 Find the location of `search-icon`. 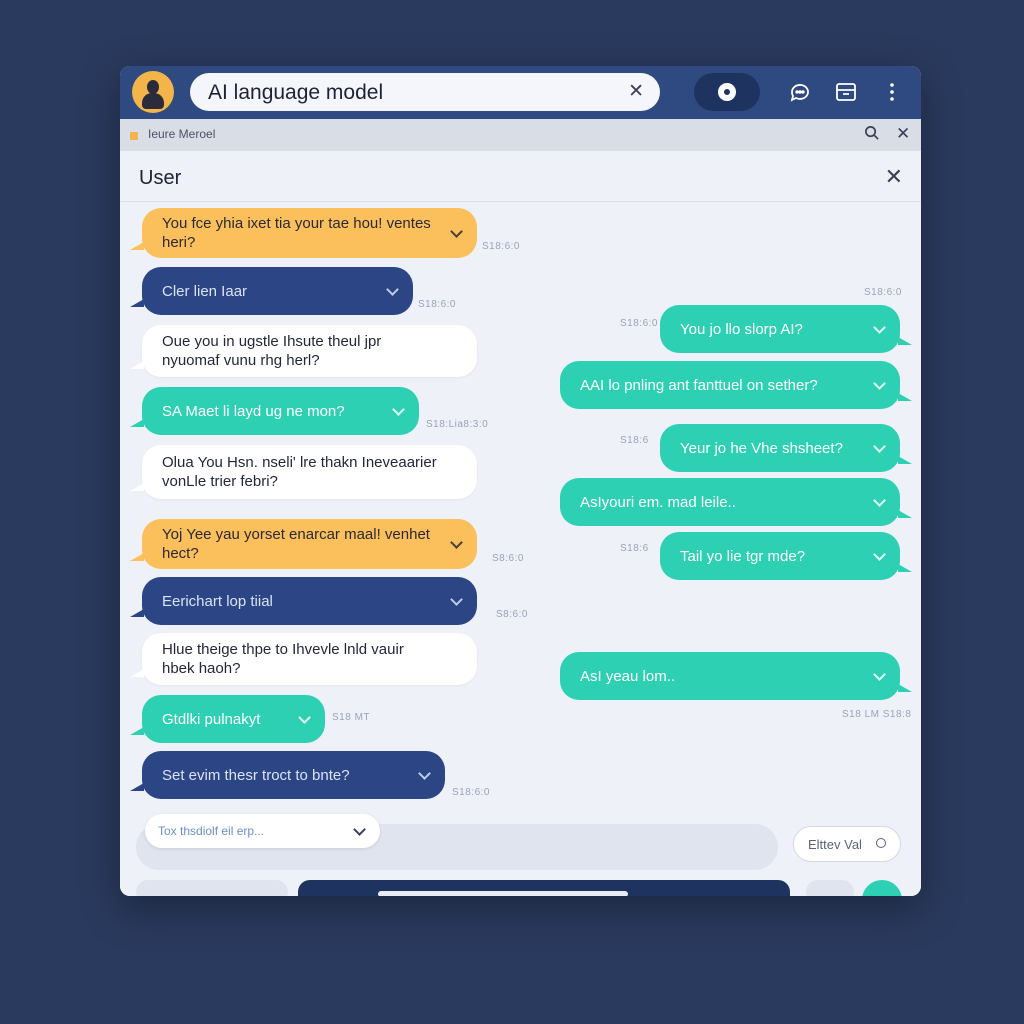

search-icon is located at coordinates (871, 134).